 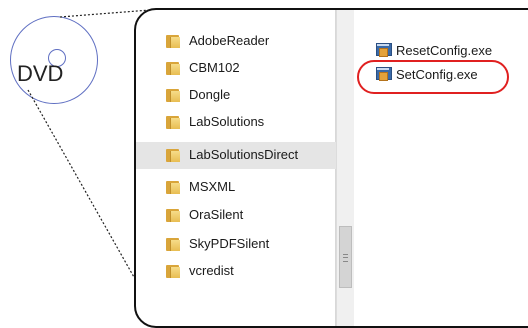 I want to click on folder-label: SkyPDFSilent, so click(x=229, y=243).